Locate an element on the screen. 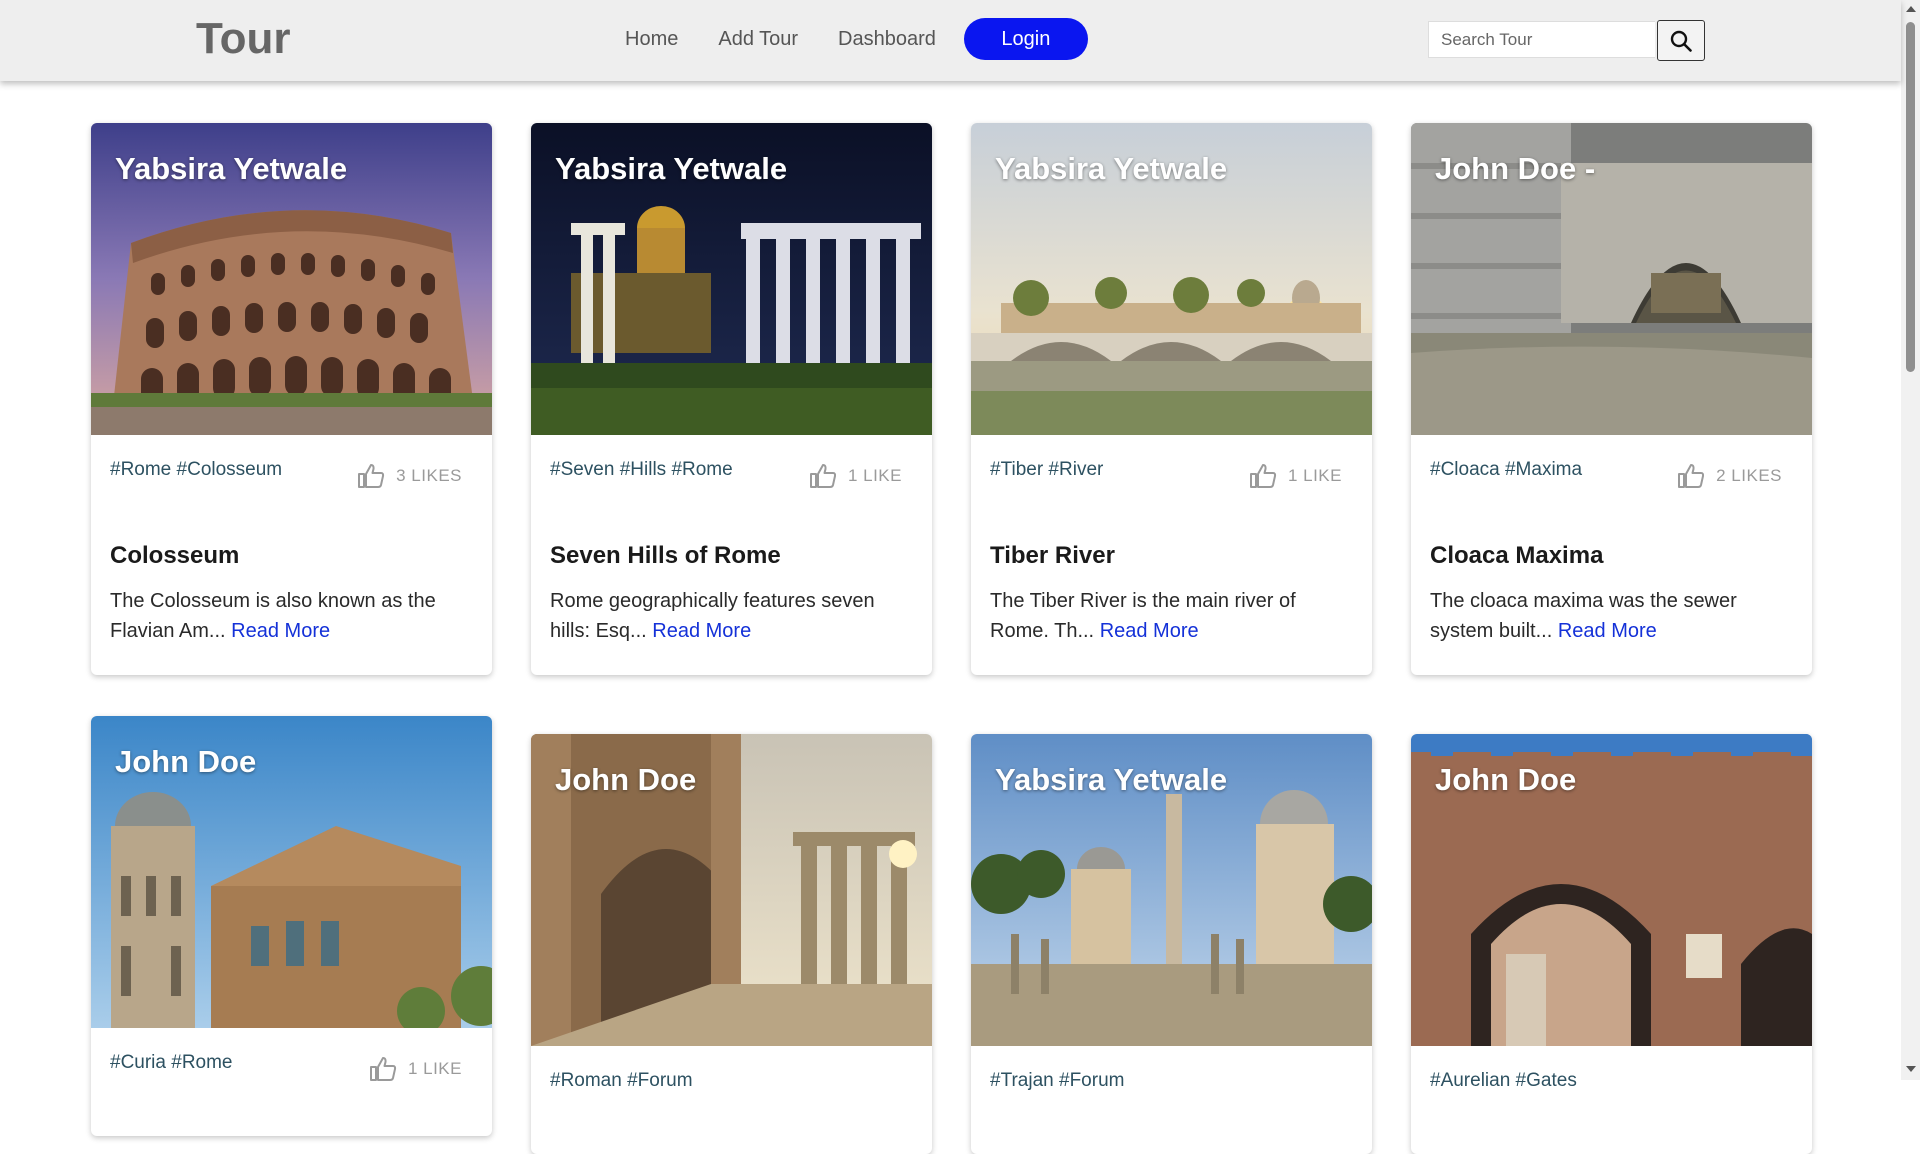 The height and width of the screenshot is (1154, 1920). like-counter: 3 LIKES is located at coordinates (409, 476).